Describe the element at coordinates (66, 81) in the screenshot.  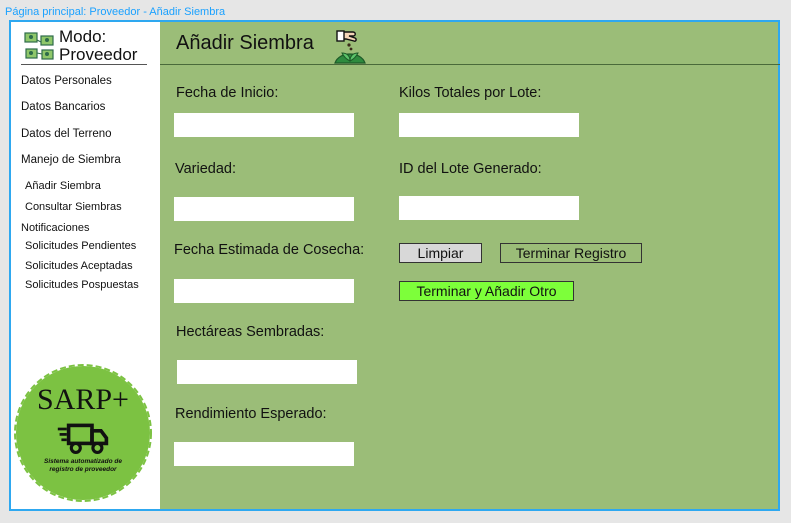
I see `sidebar-item-datos-personales: Datos Personales` at that location.